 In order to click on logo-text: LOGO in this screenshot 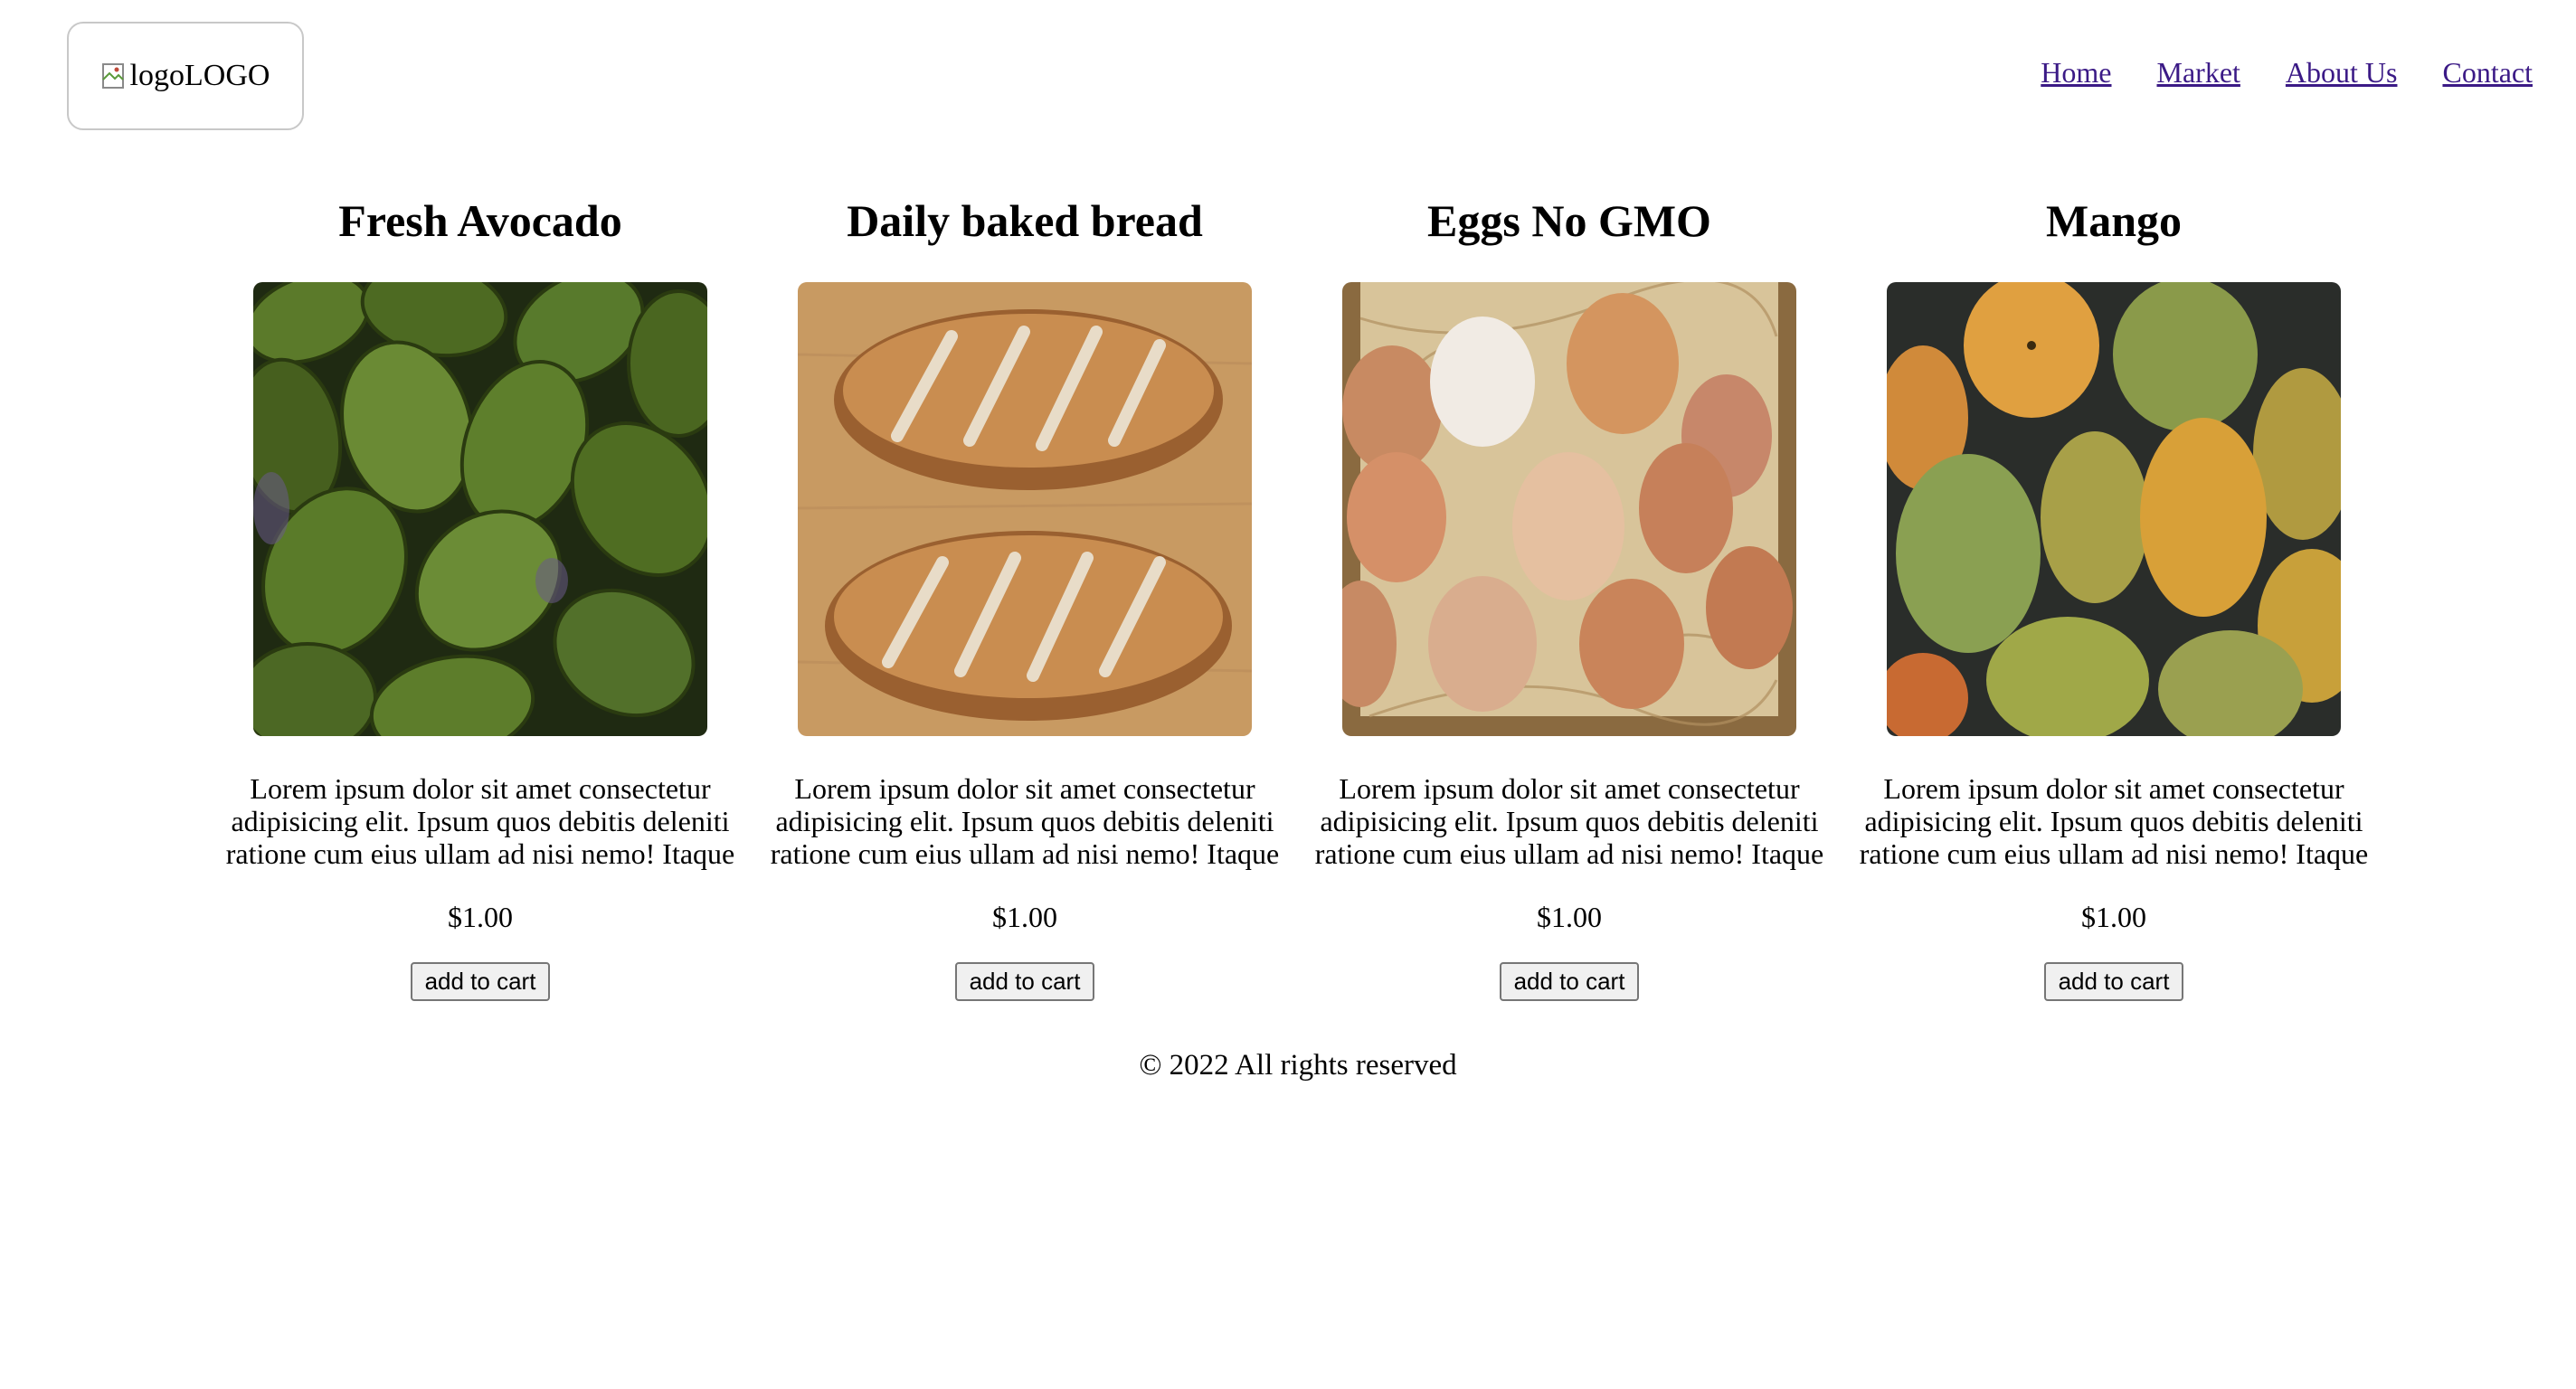, I will do `click(228, 76)`.